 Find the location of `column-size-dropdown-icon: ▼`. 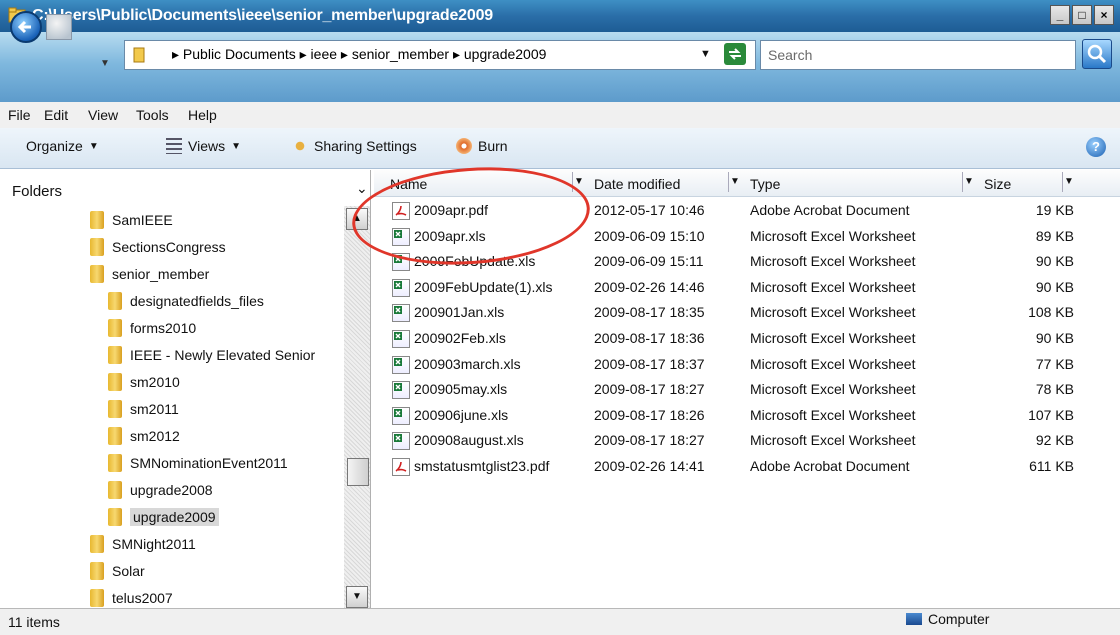

column-size-dropdown-icon: ▼ is located at coordinates (1068, 182).